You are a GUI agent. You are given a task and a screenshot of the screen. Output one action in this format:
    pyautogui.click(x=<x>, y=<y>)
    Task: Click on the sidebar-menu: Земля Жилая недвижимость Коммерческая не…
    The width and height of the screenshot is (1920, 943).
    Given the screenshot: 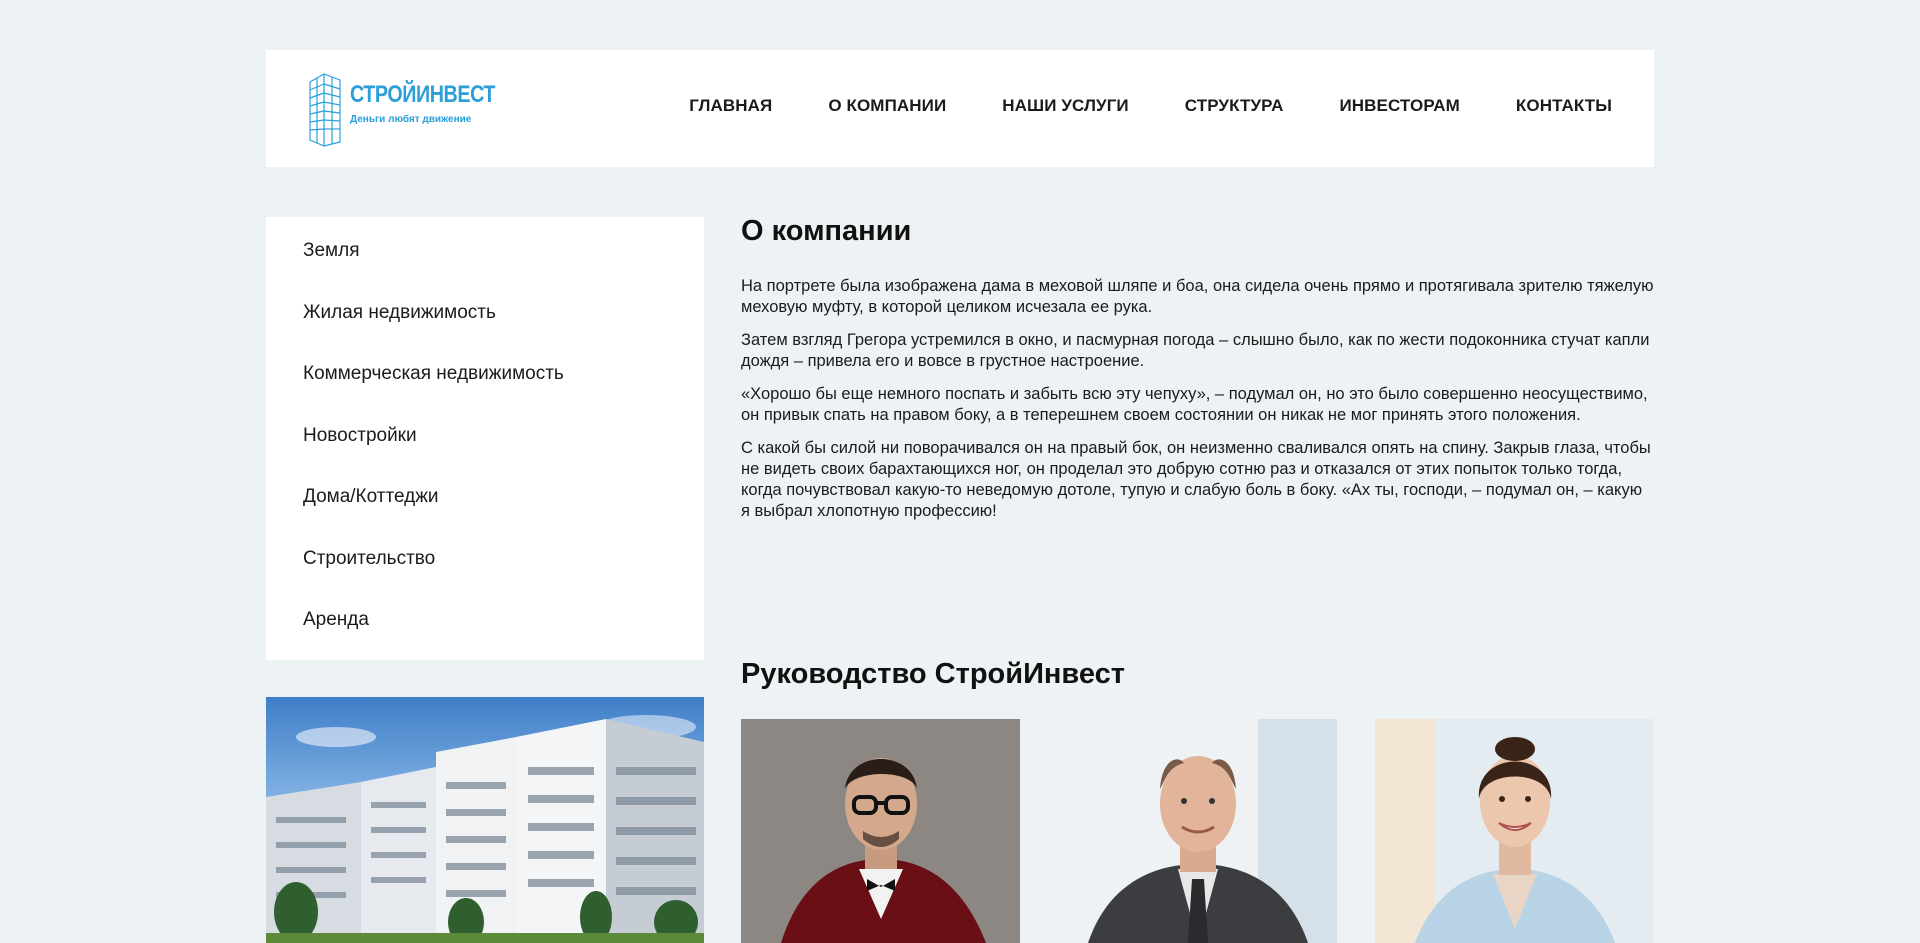 What is the action you would take?
    pyautogui.click(x=485, y=438)
    